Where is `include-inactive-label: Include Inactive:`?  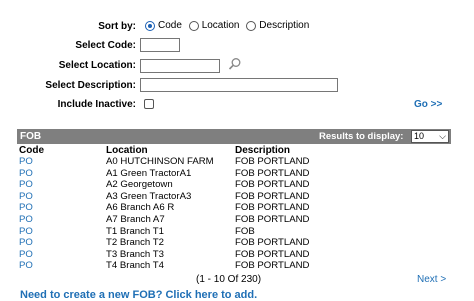 include-inactive-label: Include Inactive: is located at coordinates (96, 104).